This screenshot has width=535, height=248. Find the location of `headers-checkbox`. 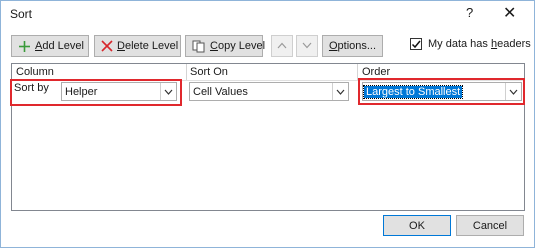

headers-checkbox is located at coordinates (416, 44).